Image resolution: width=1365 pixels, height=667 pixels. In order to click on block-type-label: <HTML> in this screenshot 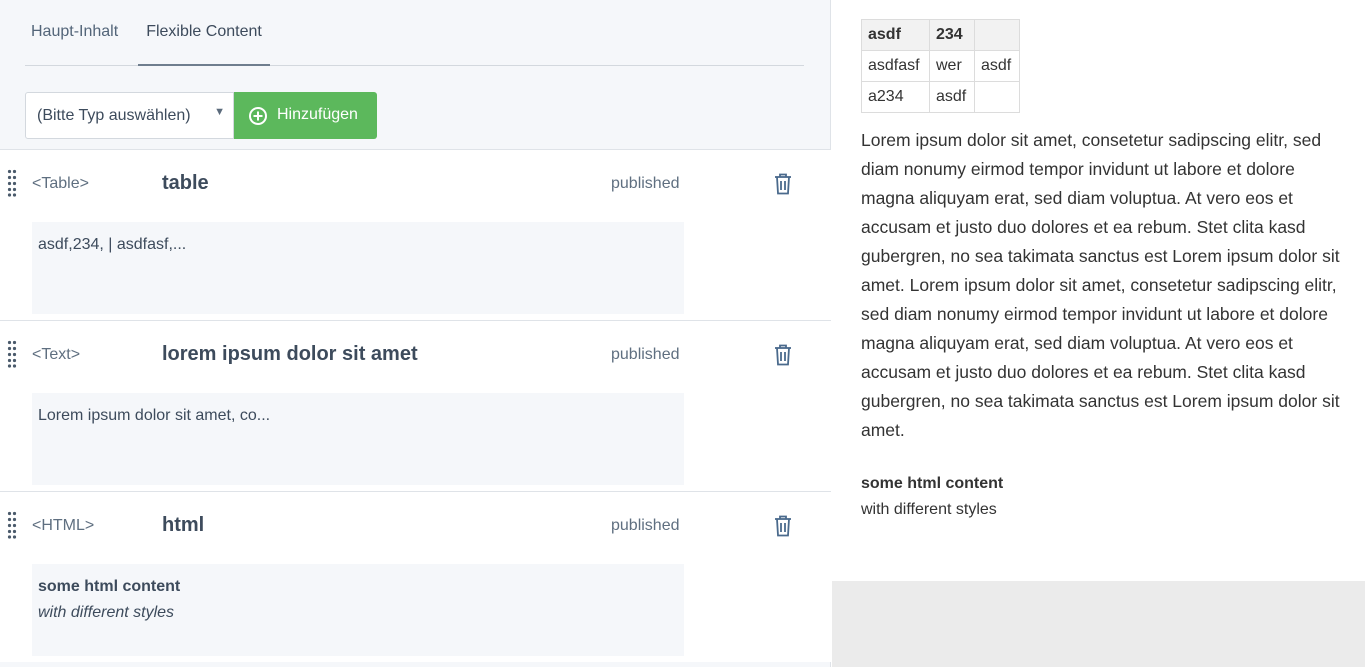, I will do `click(63, 525)`.